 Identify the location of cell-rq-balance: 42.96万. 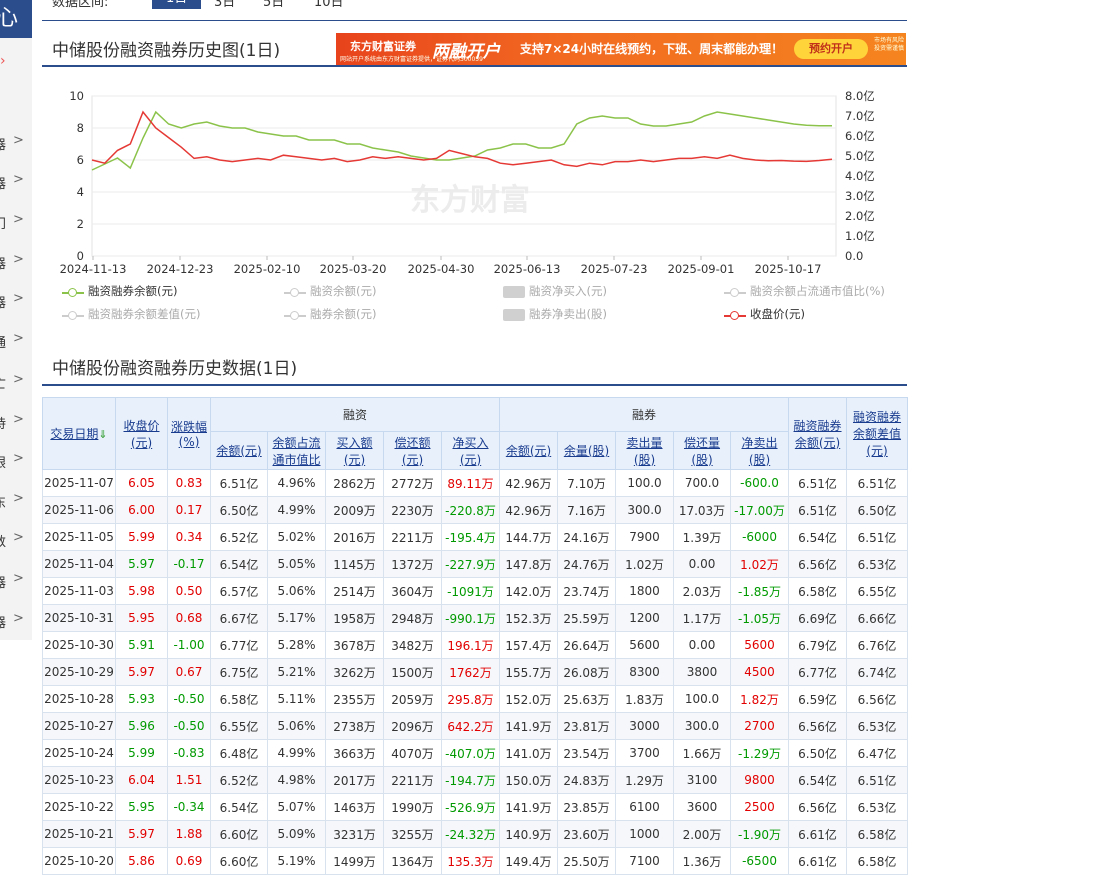
(529, 483).